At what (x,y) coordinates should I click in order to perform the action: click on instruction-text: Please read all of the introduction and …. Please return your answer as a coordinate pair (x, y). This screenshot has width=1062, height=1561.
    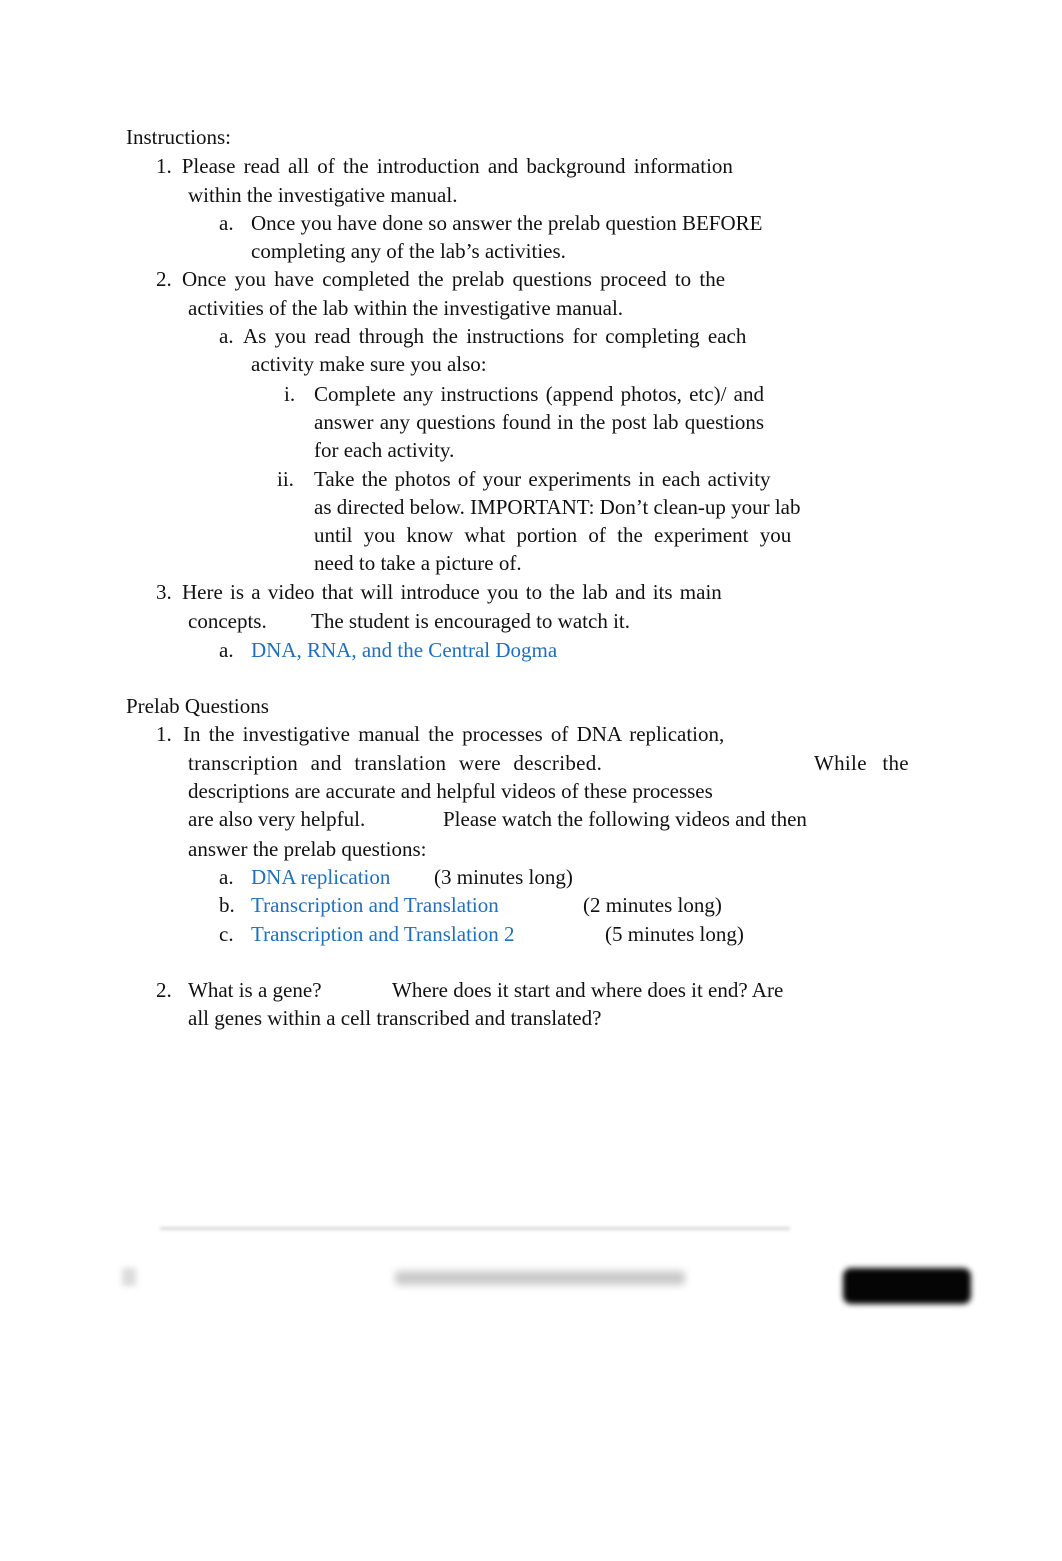
    Looking at the image, I should click on (457, 166).